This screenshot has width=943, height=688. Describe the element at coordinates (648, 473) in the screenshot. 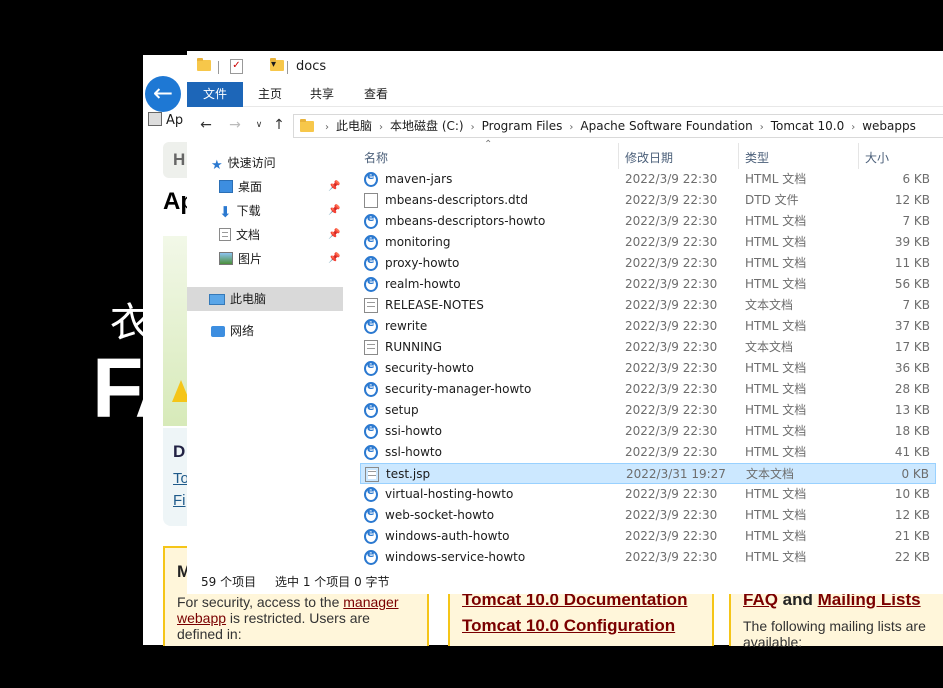

I see `file-row: test.jsp 2022/3/31 19:27 文本文档 0 KB` at that location.